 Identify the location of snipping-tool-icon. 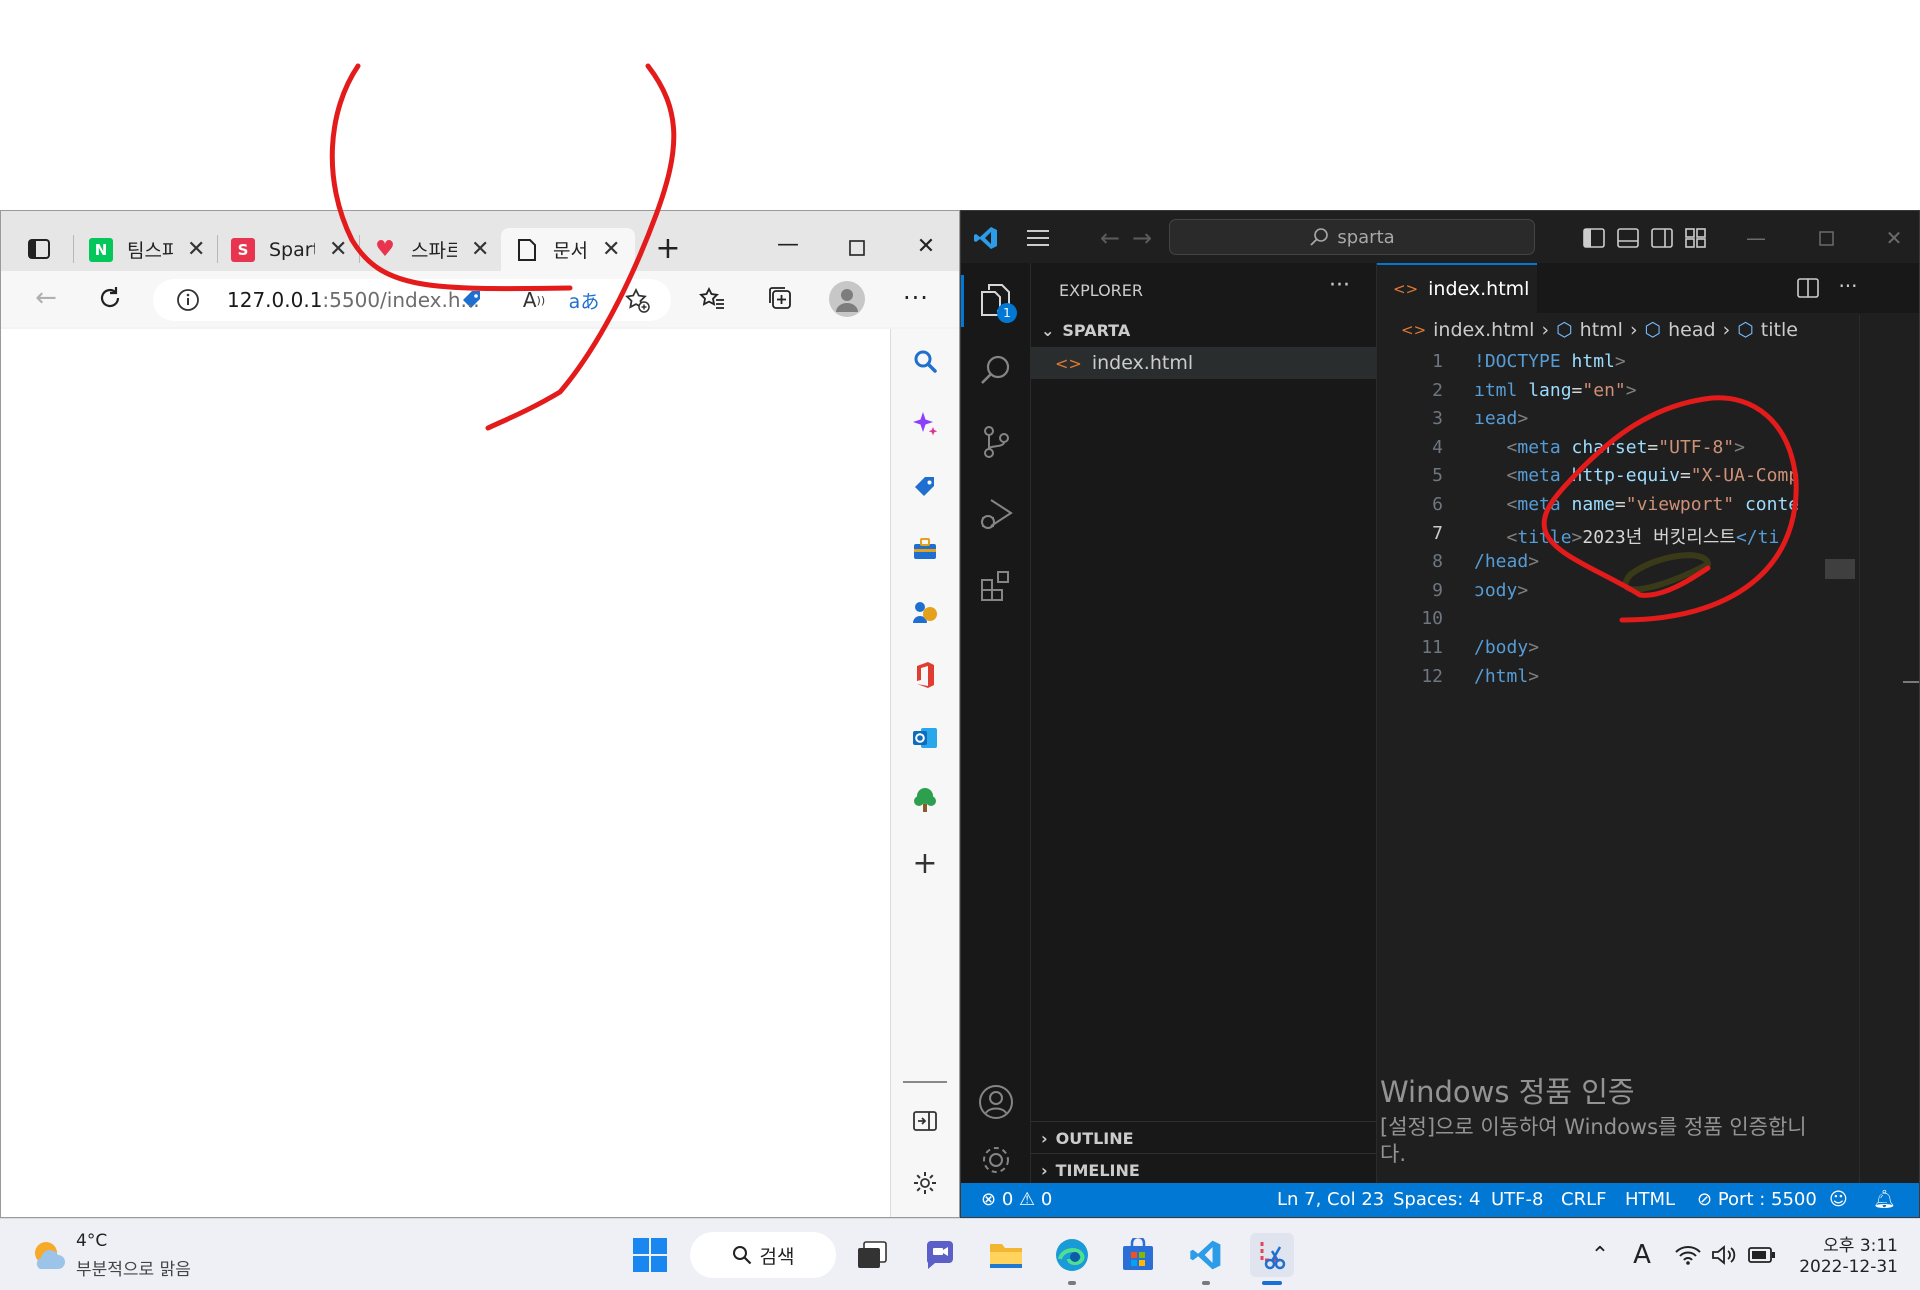
(1272, 1255).